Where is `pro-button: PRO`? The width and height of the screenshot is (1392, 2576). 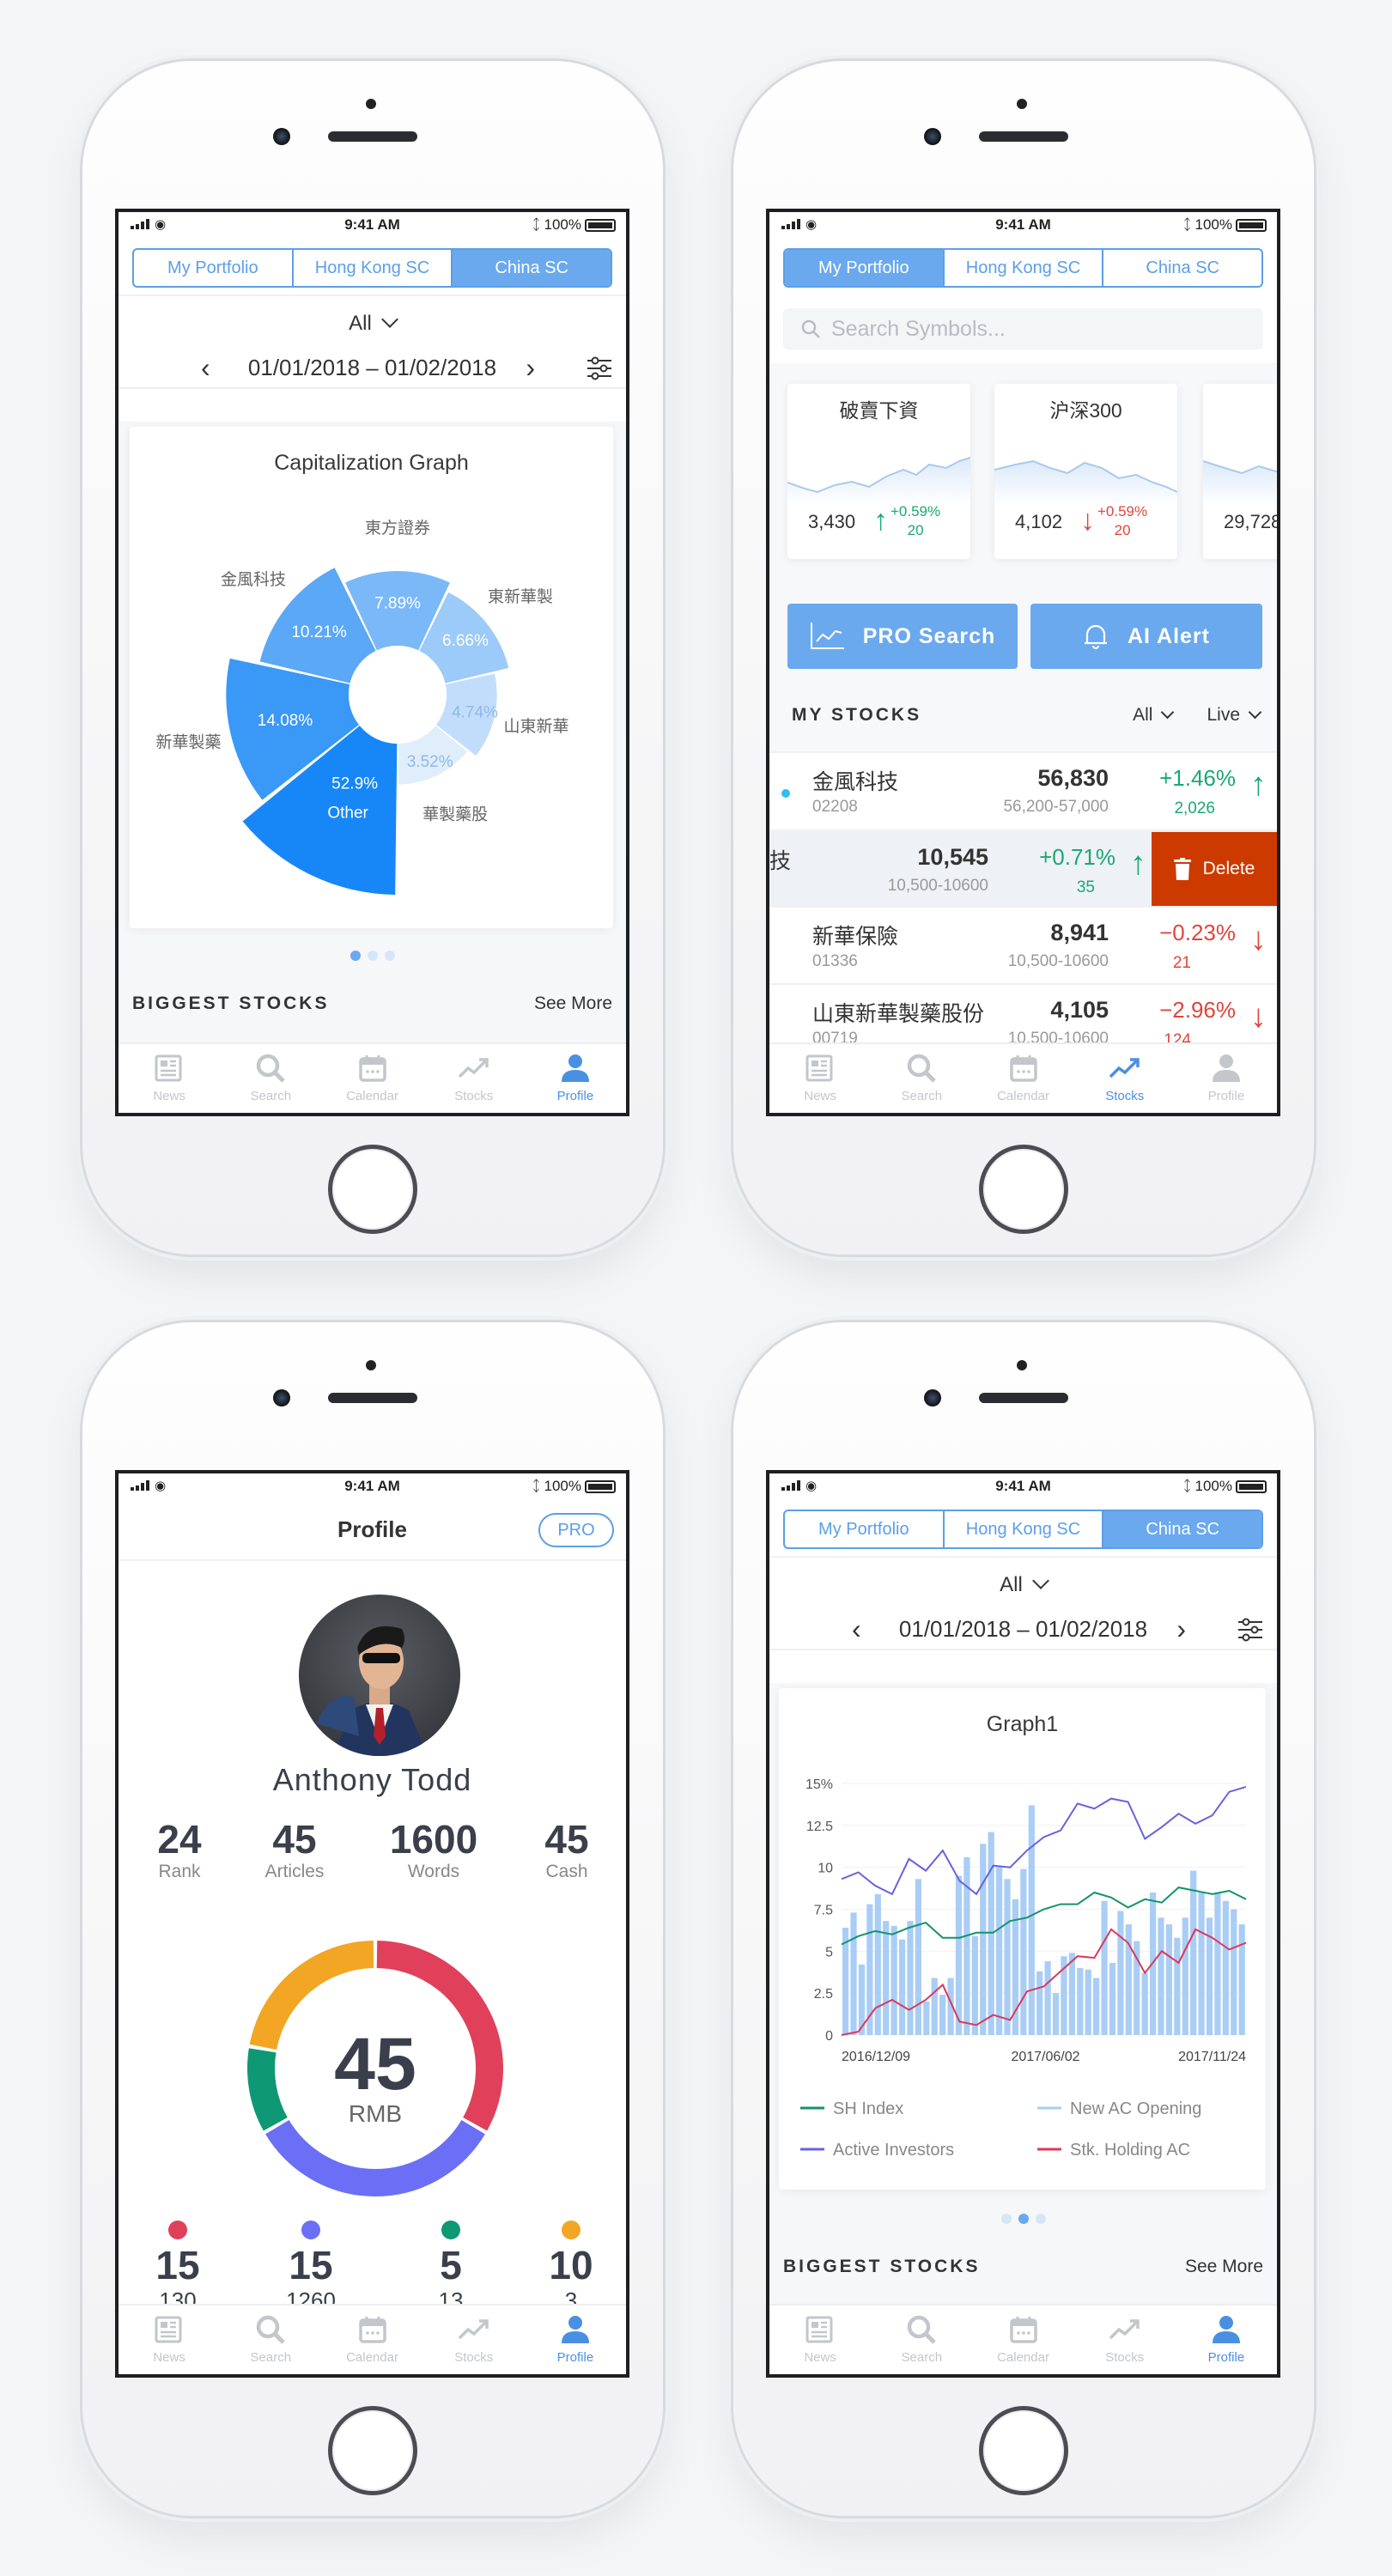
pro-button: PRO is located at coordinates (576, 1530).